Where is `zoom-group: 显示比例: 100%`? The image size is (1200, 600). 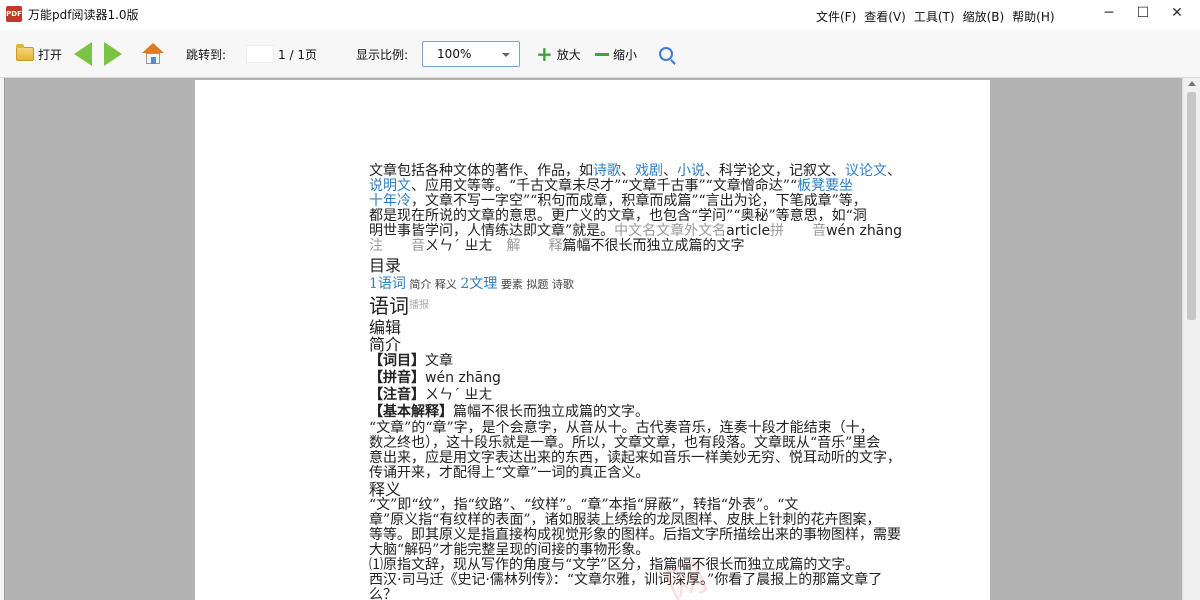 zoom-group: 显示比例: 100% is located at coordinates (438, 54).